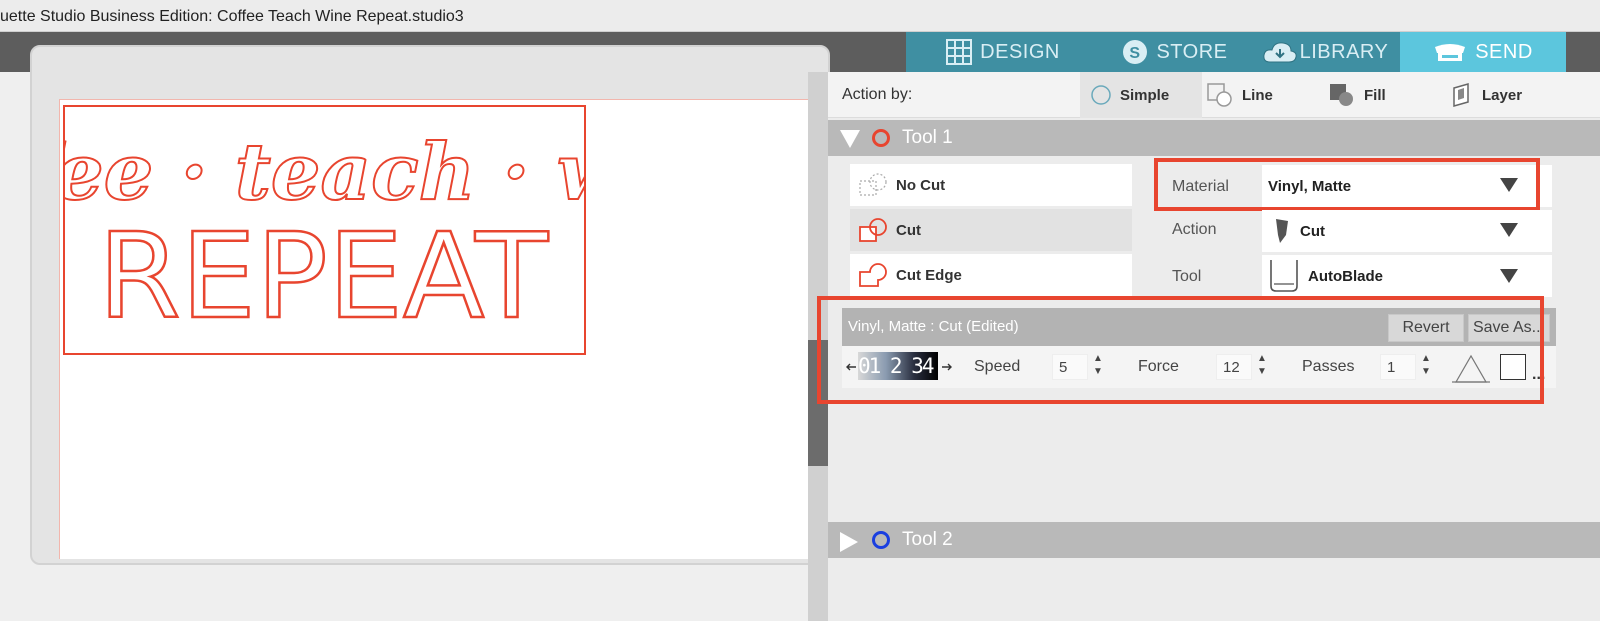  What do you see at coordinates (1282, 231) in the screenshot?
I see `blade-action-icon` at bounding box center [1282, 231].